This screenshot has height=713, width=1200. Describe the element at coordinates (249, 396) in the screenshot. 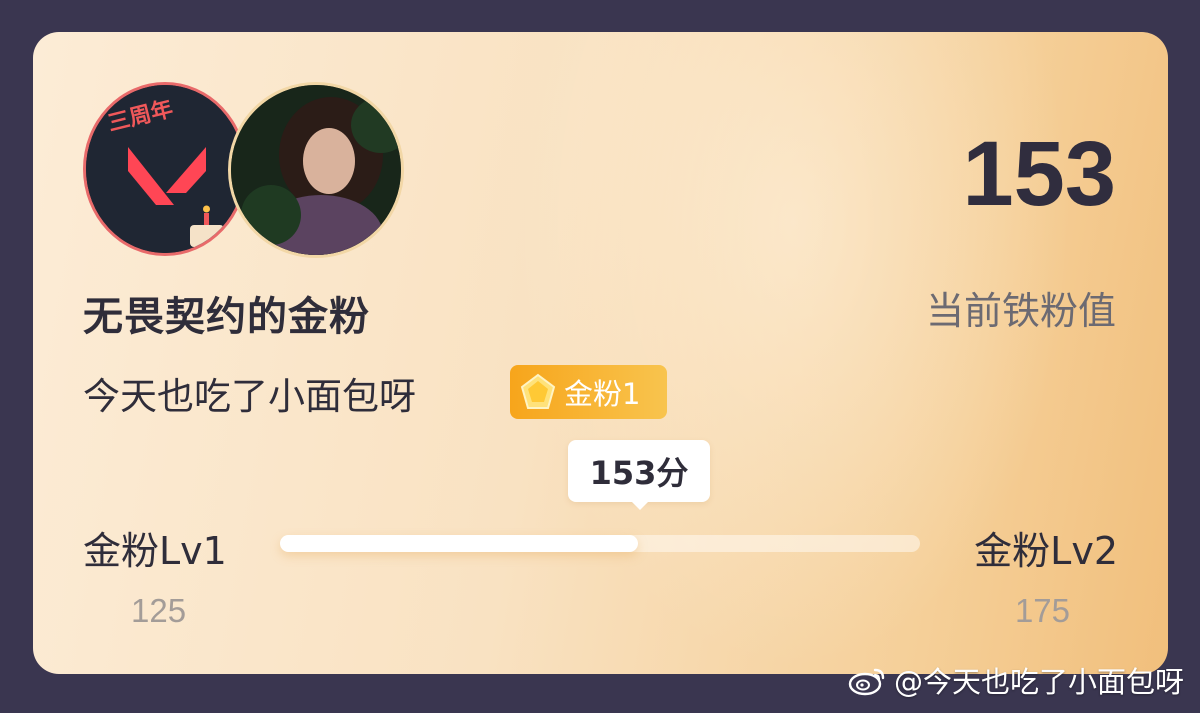

I see `username: 今天也吃了小面包呀` at that location.